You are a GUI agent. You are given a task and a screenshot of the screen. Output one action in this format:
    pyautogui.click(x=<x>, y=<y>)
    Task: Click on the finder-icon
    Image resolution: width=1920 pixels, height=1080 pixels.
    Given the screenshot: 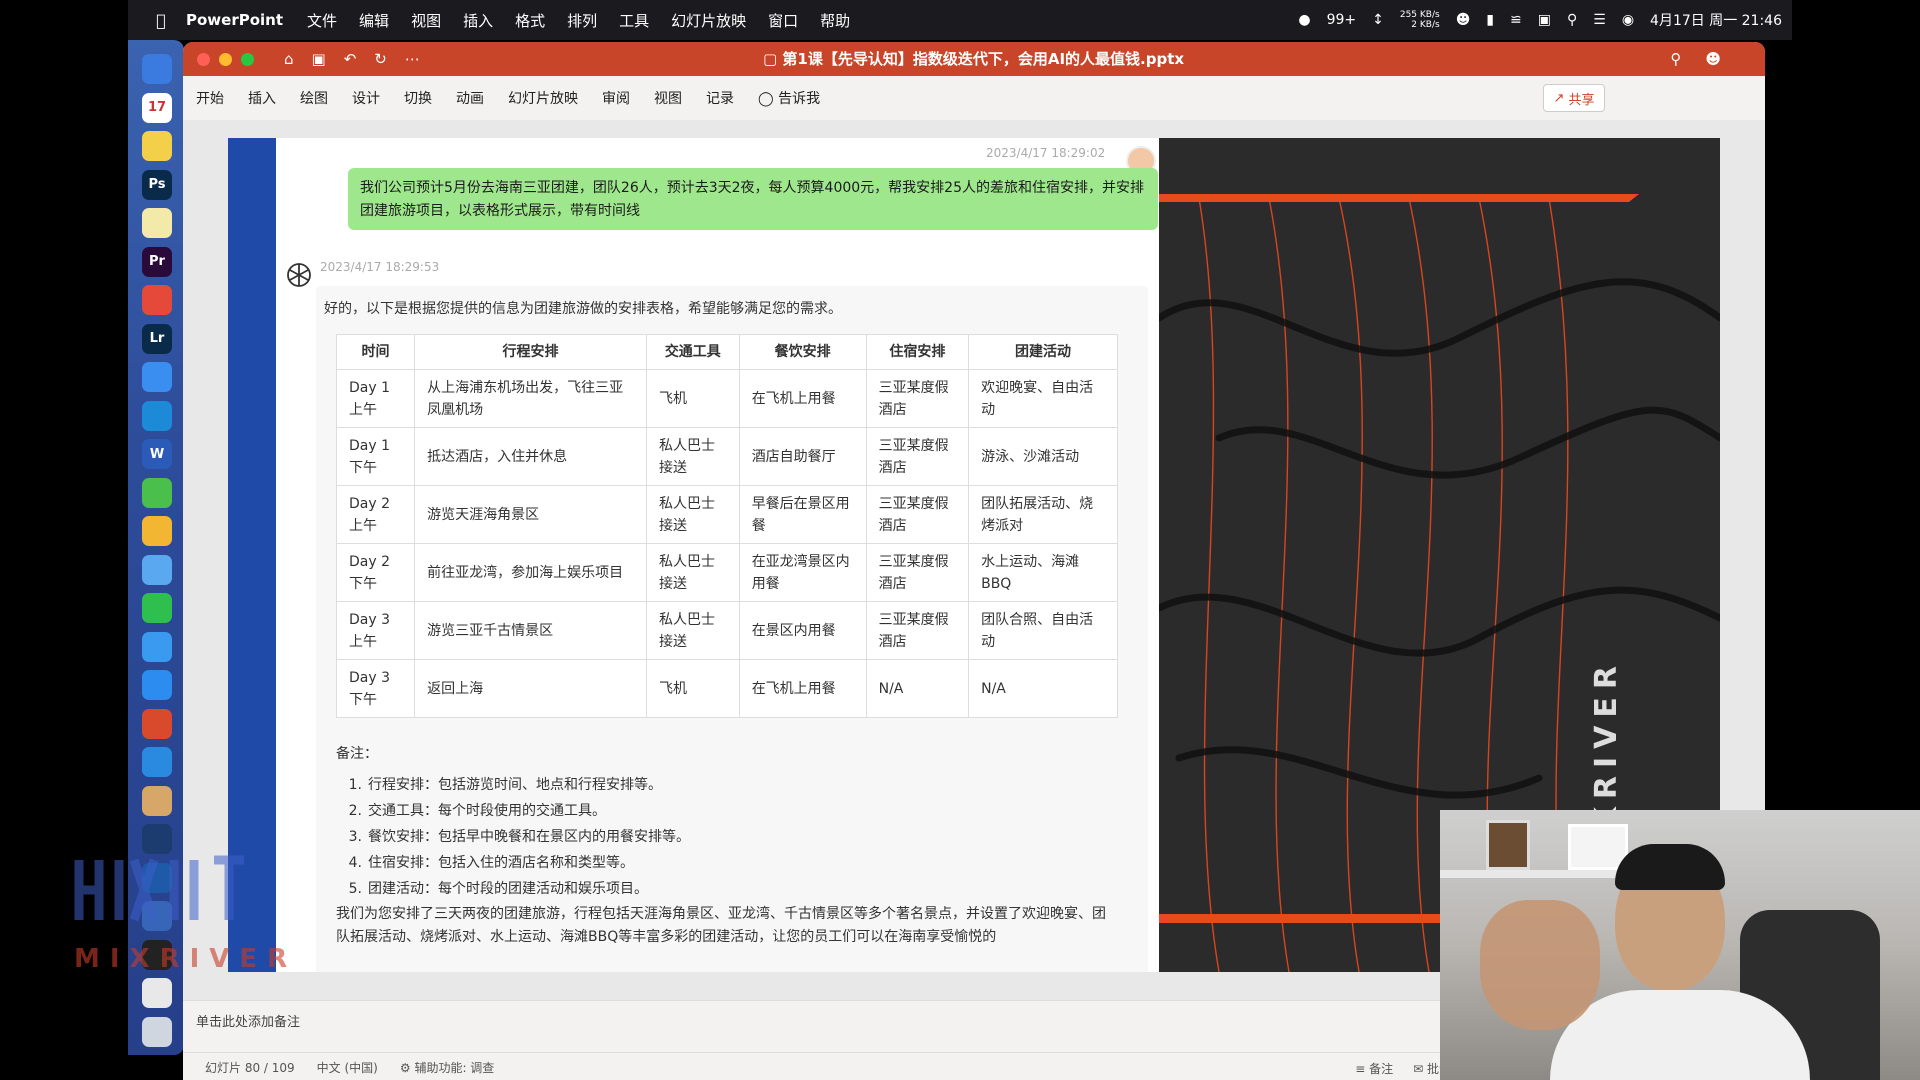 What is the action you would take?
    pyautogui.click(x=157, y=69)
    